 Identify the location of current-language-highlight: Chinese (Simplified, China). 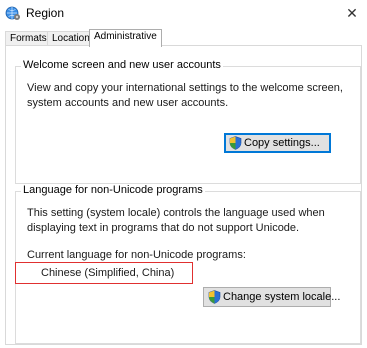
(104, 273).